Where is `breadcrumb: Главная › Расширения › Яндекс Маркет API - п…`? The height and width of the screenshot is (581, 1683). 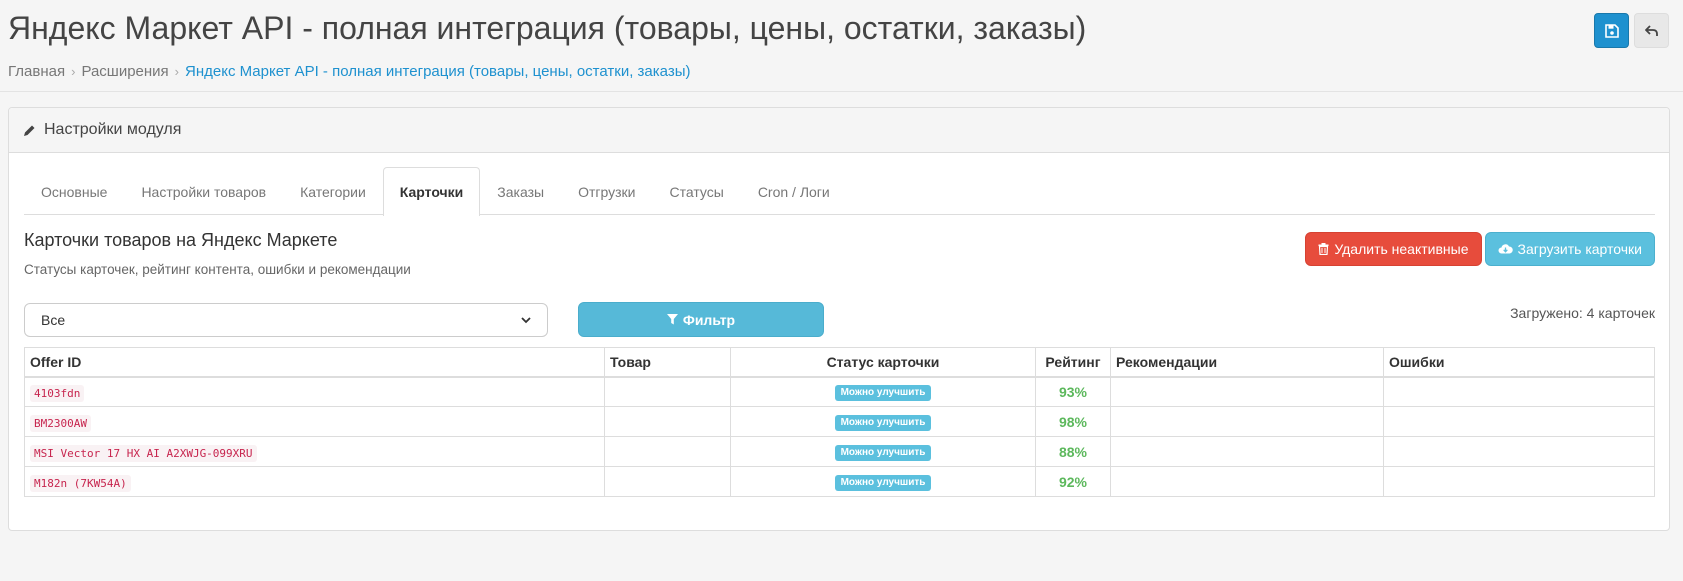
breadcrumb: Главная › Расширения › Яндекс Маркет API - п… is located at coordinates (349, 71).